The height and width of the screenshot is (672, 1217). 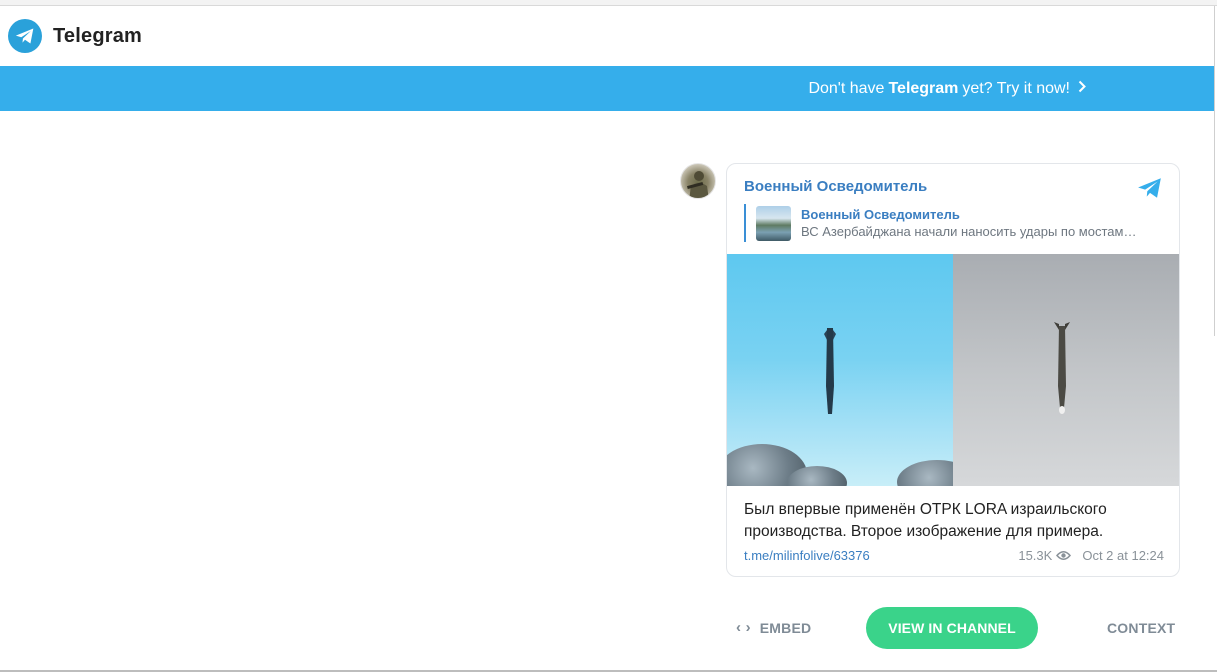 I want to click on view-in-channel-button: VIEW IN CHANNEL, so click(x=952, y=628).